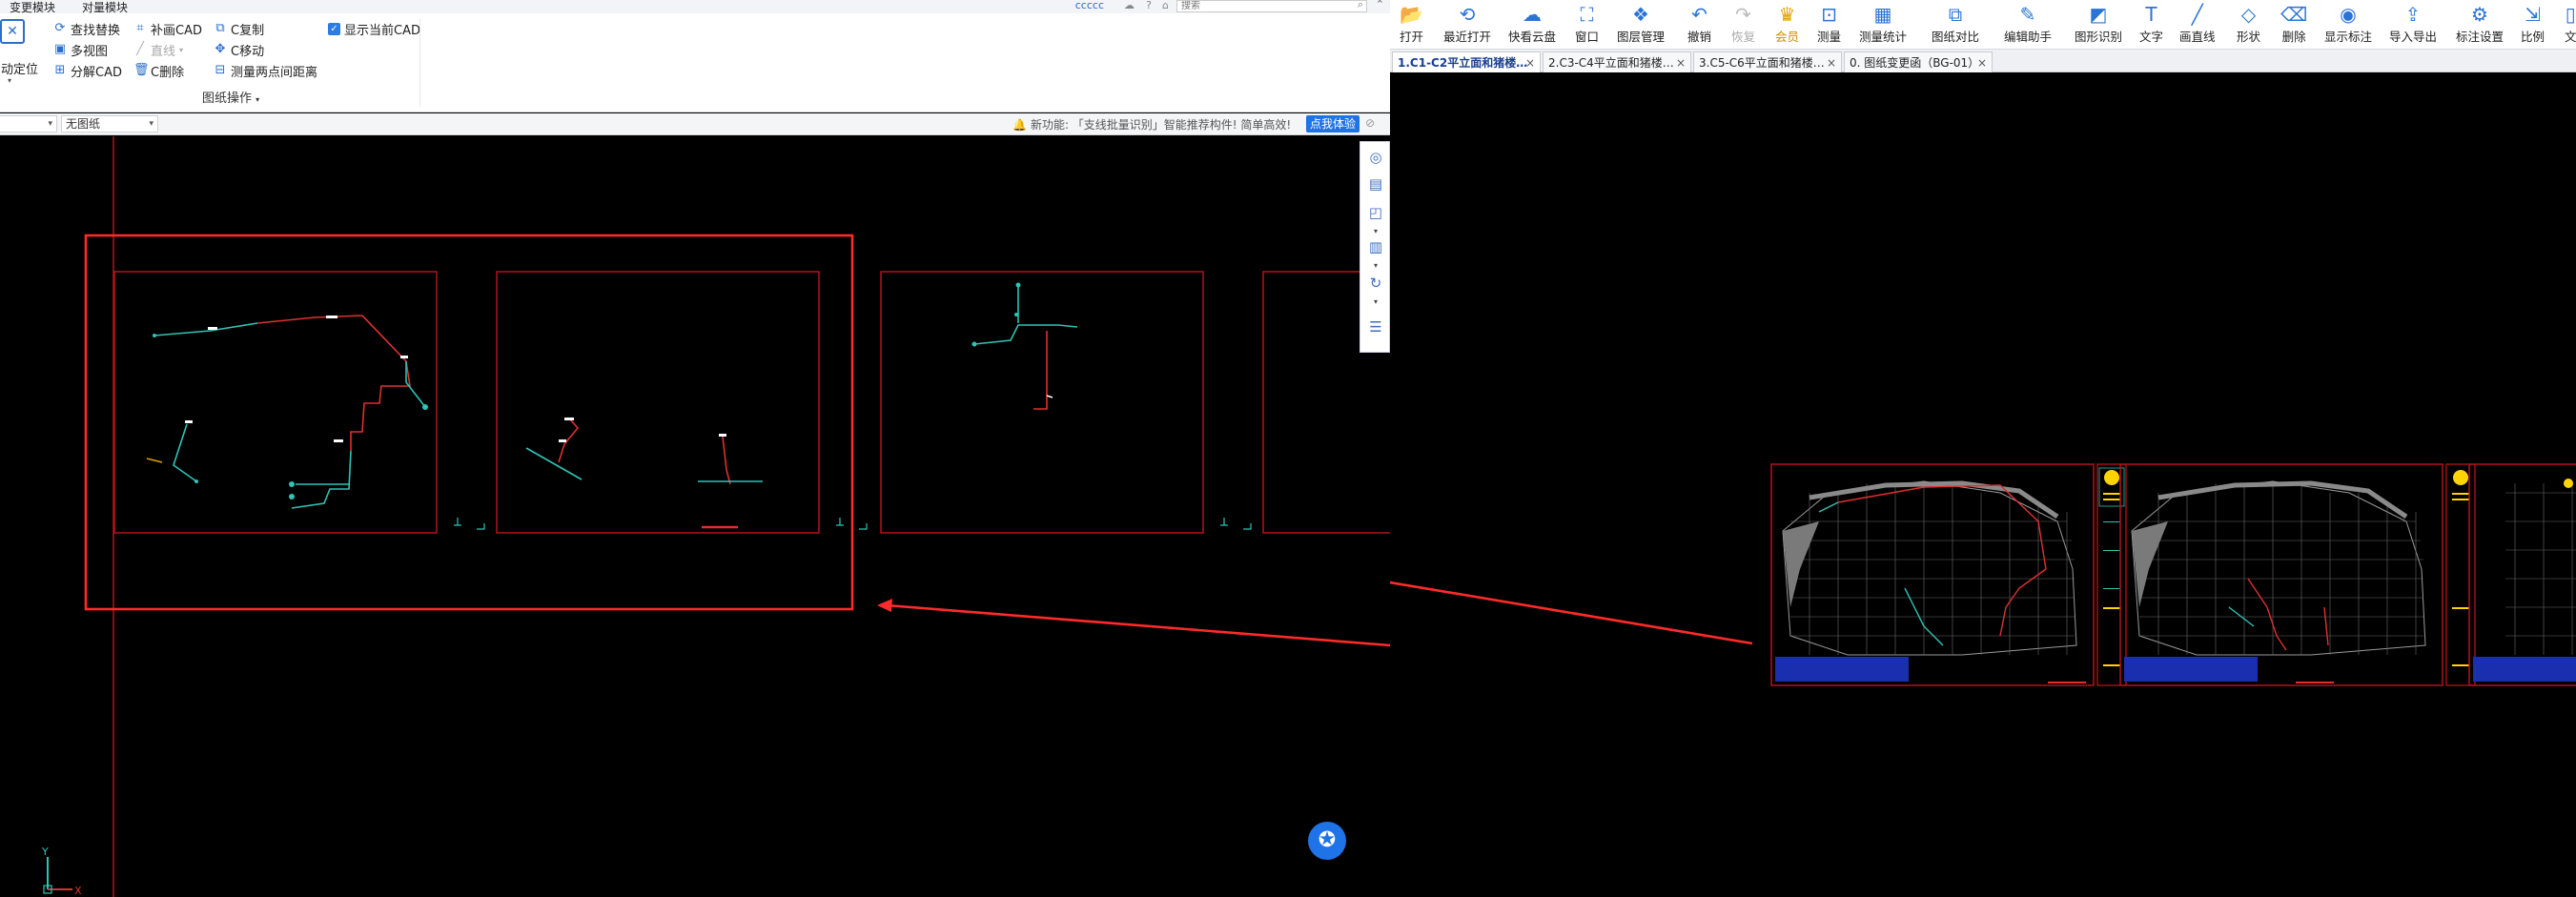 The width and height of the screenshot is (2576, 897). I want to click on layer-manager-button: ❖ 图层管理, so click(1641, 25).